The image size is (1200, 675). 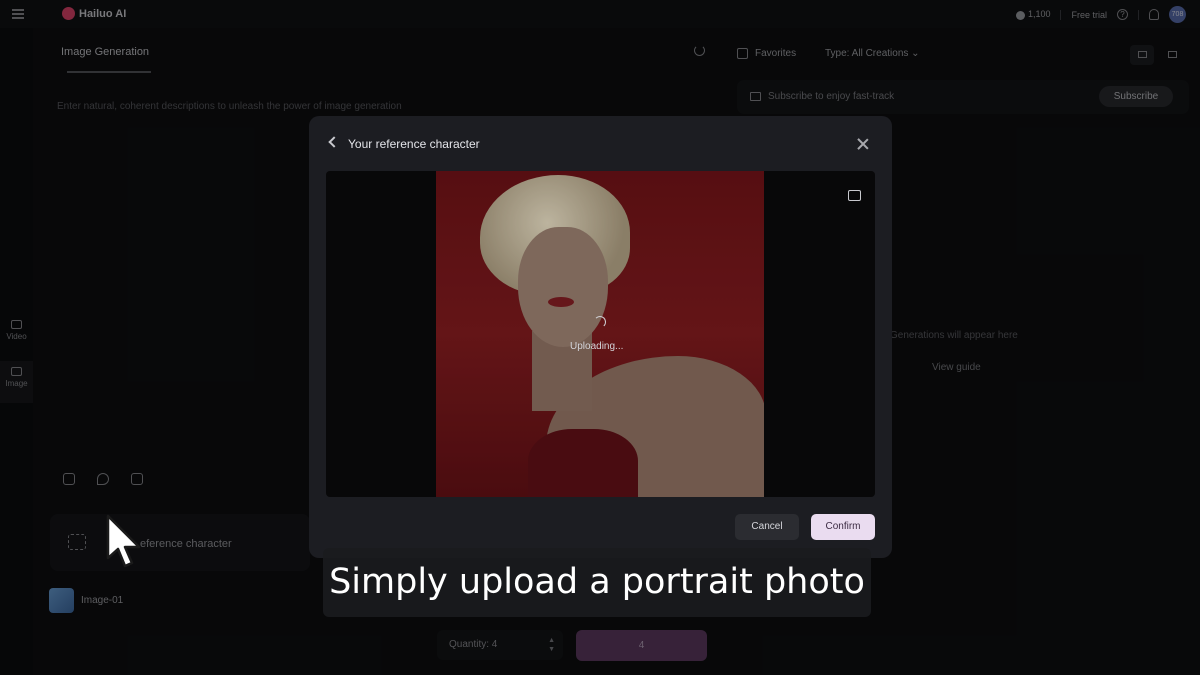 What do you see at coordinates (414, 144) in the screenshot?
I see `modal-title: Your reference character` at bounding box center [414, 144].